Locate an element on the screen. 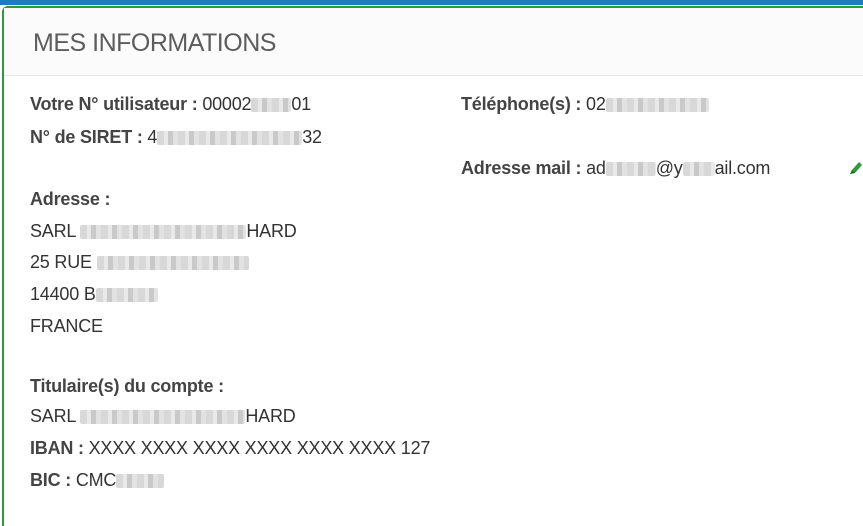 Image resolution: width=863 pixels, height=526 pixels. account-holder-suffix: HARD is located at coordinates (270, 416).